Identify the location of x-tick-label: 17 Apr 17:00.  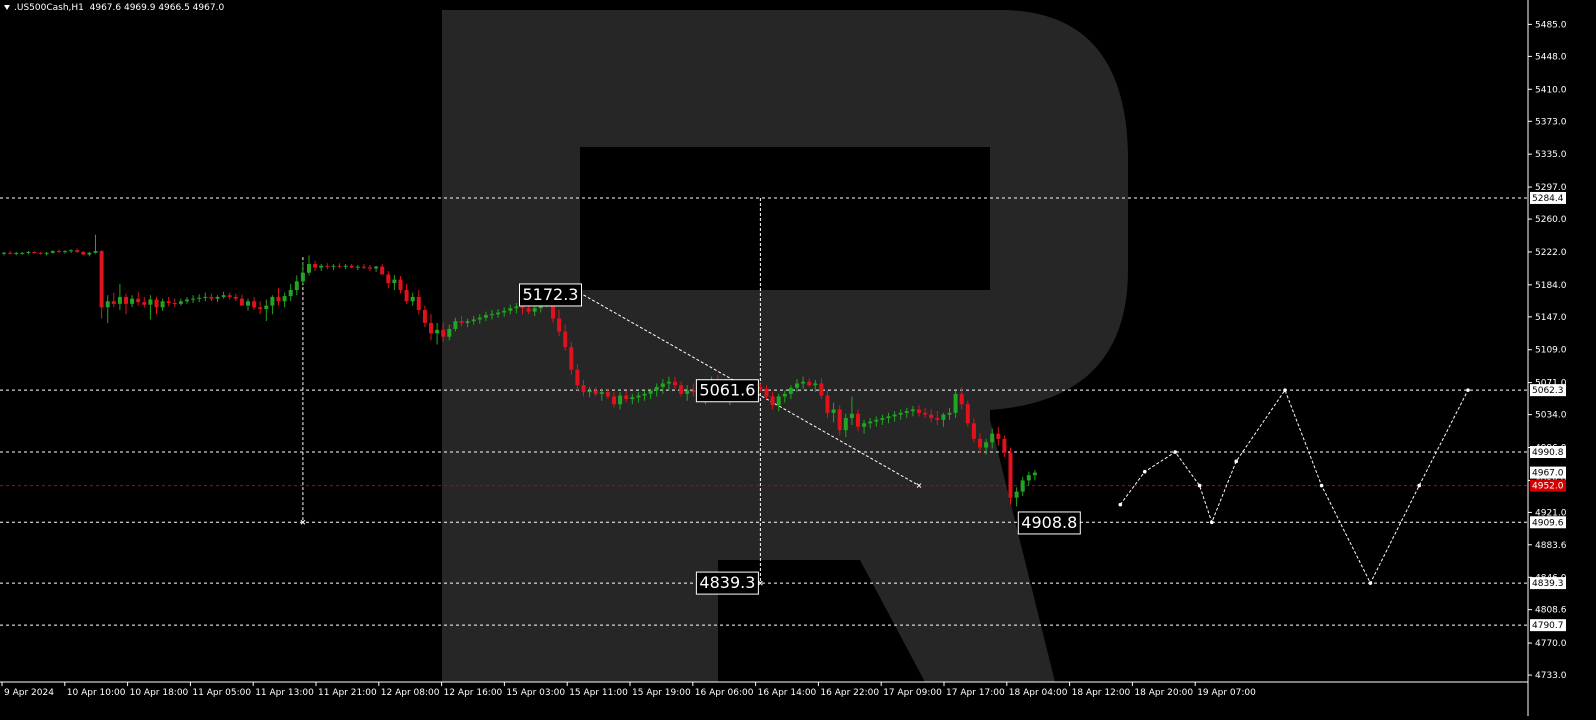
(975, 693).